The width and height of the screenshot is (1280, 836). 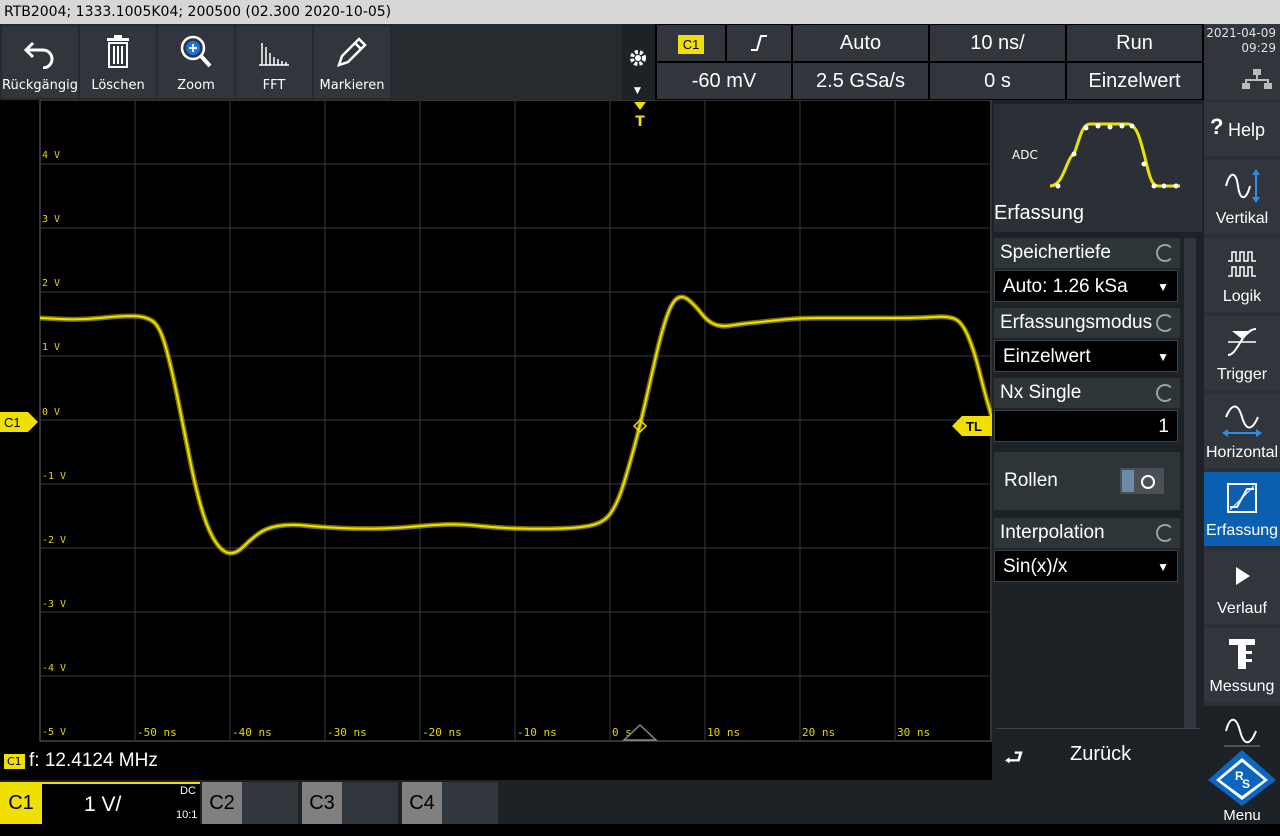 What do you see at coordinates (352, 52) in the screenshot?
I see `pen-icon` at bounding box center [352, 52].